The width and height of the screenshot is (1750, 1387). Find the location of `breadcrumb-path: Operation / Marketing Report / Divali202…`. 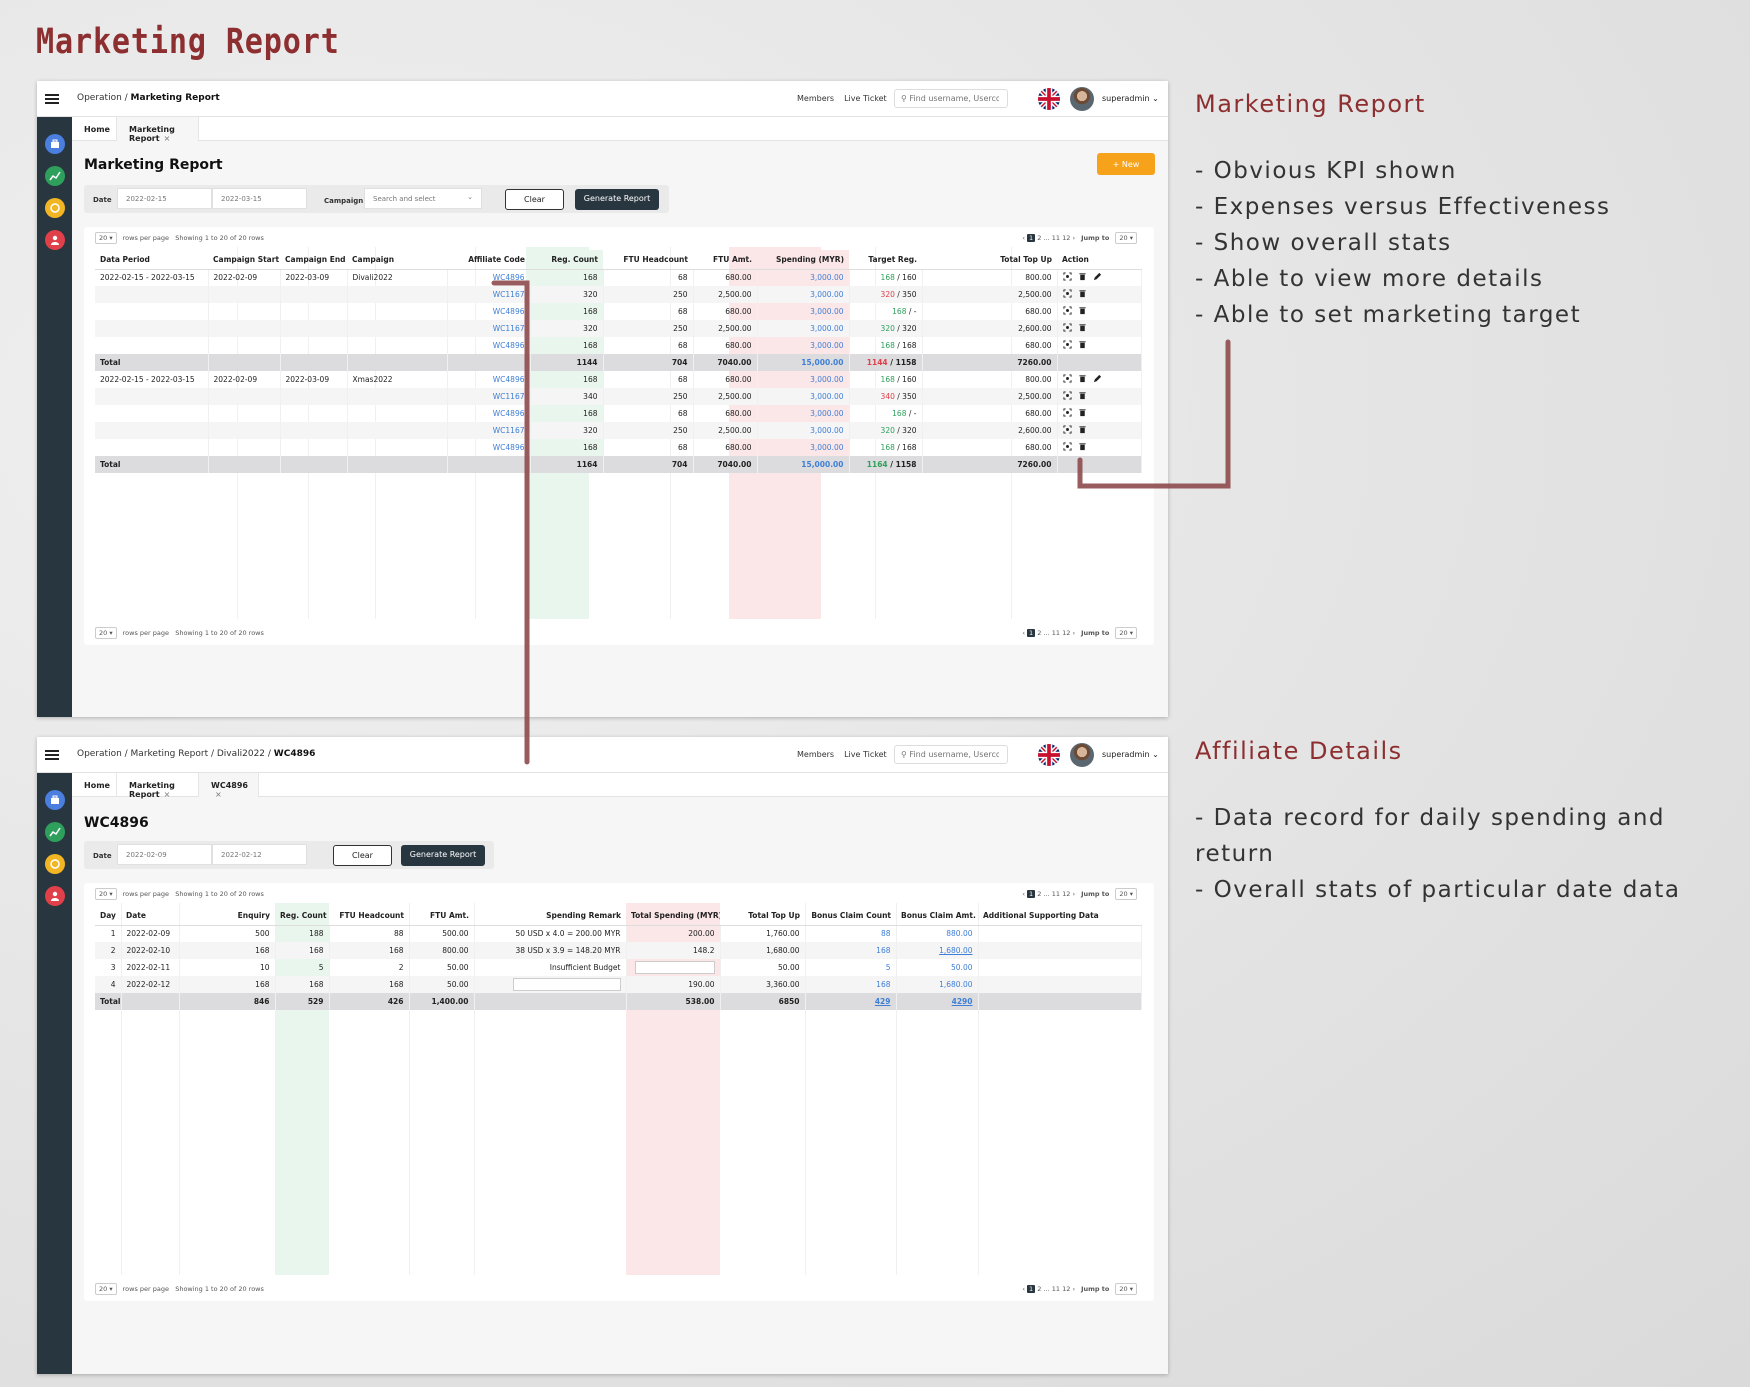

breadcrumb-path: Operation / Marketing Report / Divali202… is located at coordinates (175, 754).